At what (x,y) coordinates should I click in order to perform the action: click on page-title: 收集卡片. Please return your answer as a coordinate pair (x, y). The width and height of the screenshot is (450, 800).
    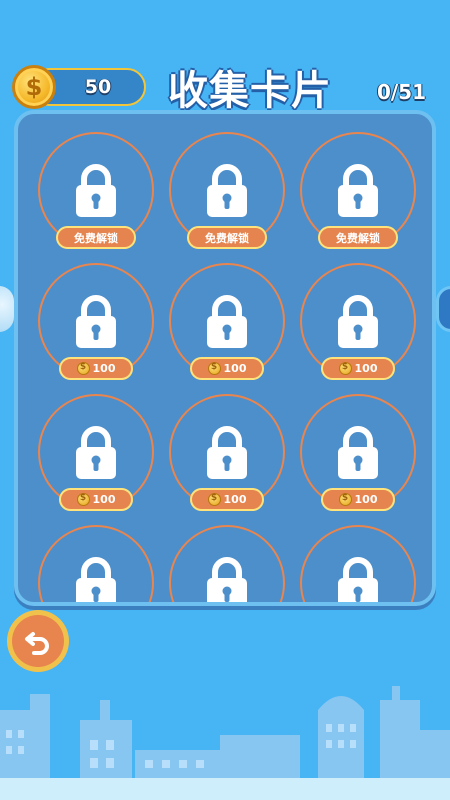
    Looking at the image, I should click on (250, 91).